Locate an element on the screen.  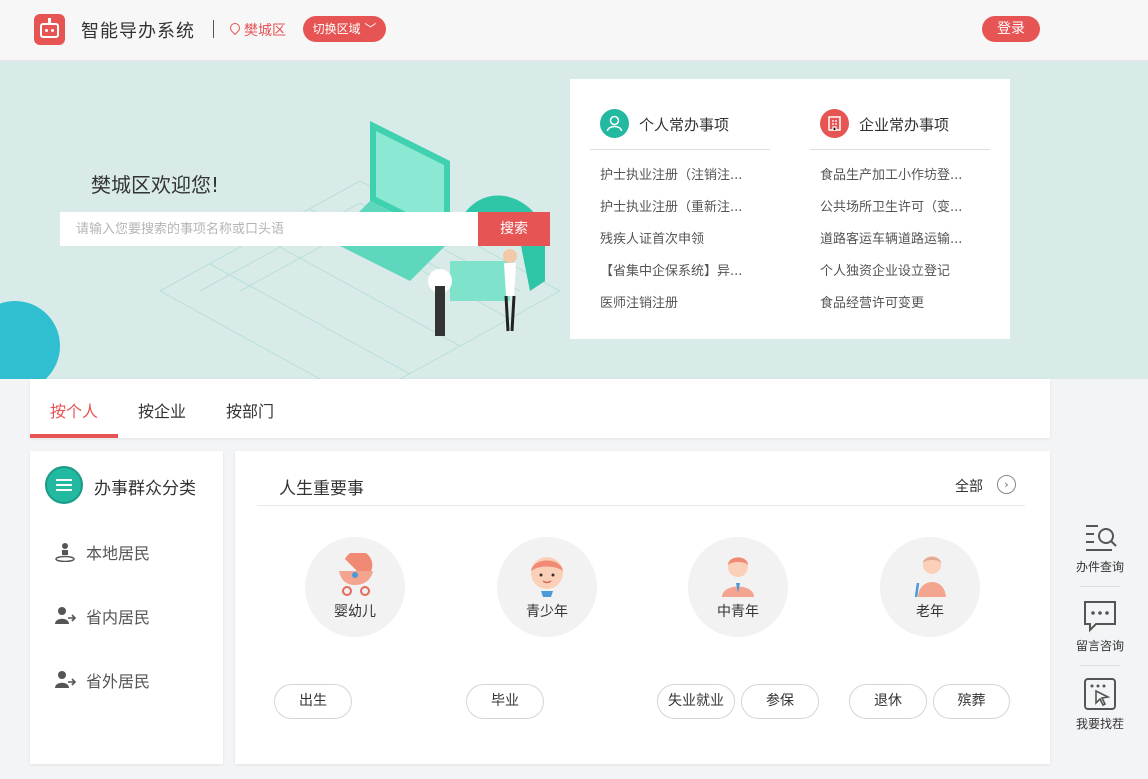
tool-report-issue: 我要找茬 is located at coordinates (1100, 707).